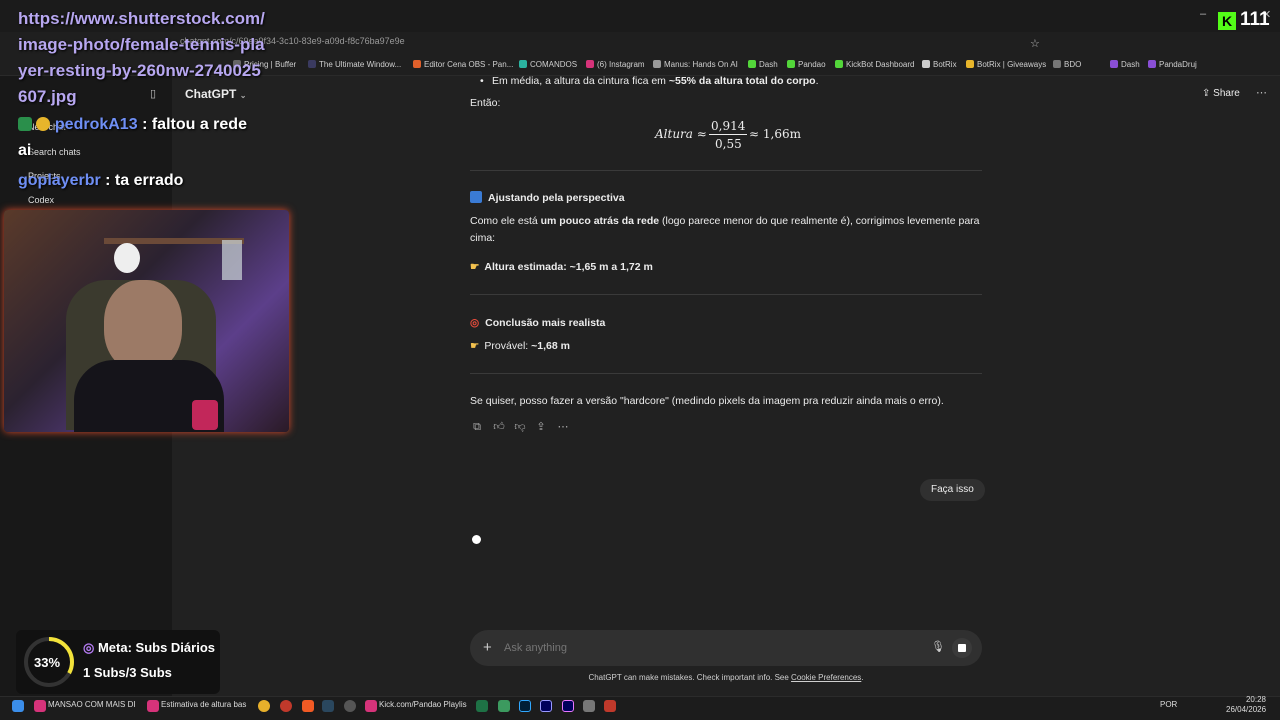 The height and width of the screenshot is (720, 1280). What do you see at coordinates (485, 103) in the screenshot?
I see `entao-text: Então:` at bounding box center [485, 103].